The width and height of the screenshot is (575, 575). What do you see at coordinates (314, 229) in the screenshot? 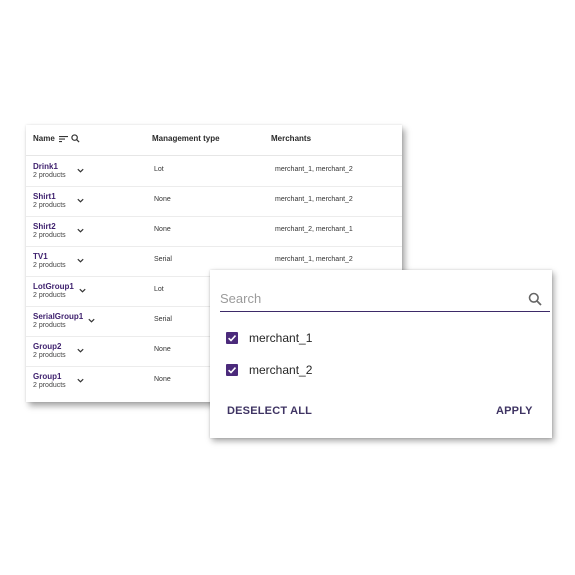
I see `merchants-cell: merchant_2, merchant_1` at bounding box center [314, 229].